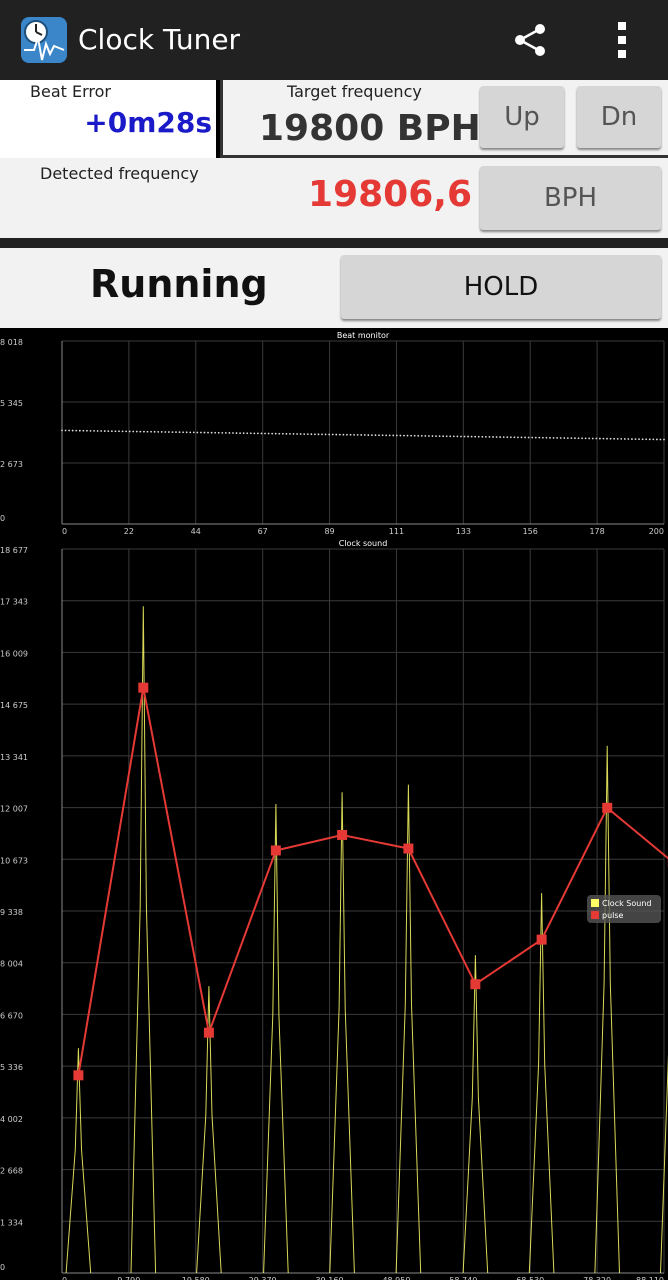  What do you see at coordinates (619, 117) in the screenshot?
I see `frequency-down-button: Dn` at bounding box center [619, 117].